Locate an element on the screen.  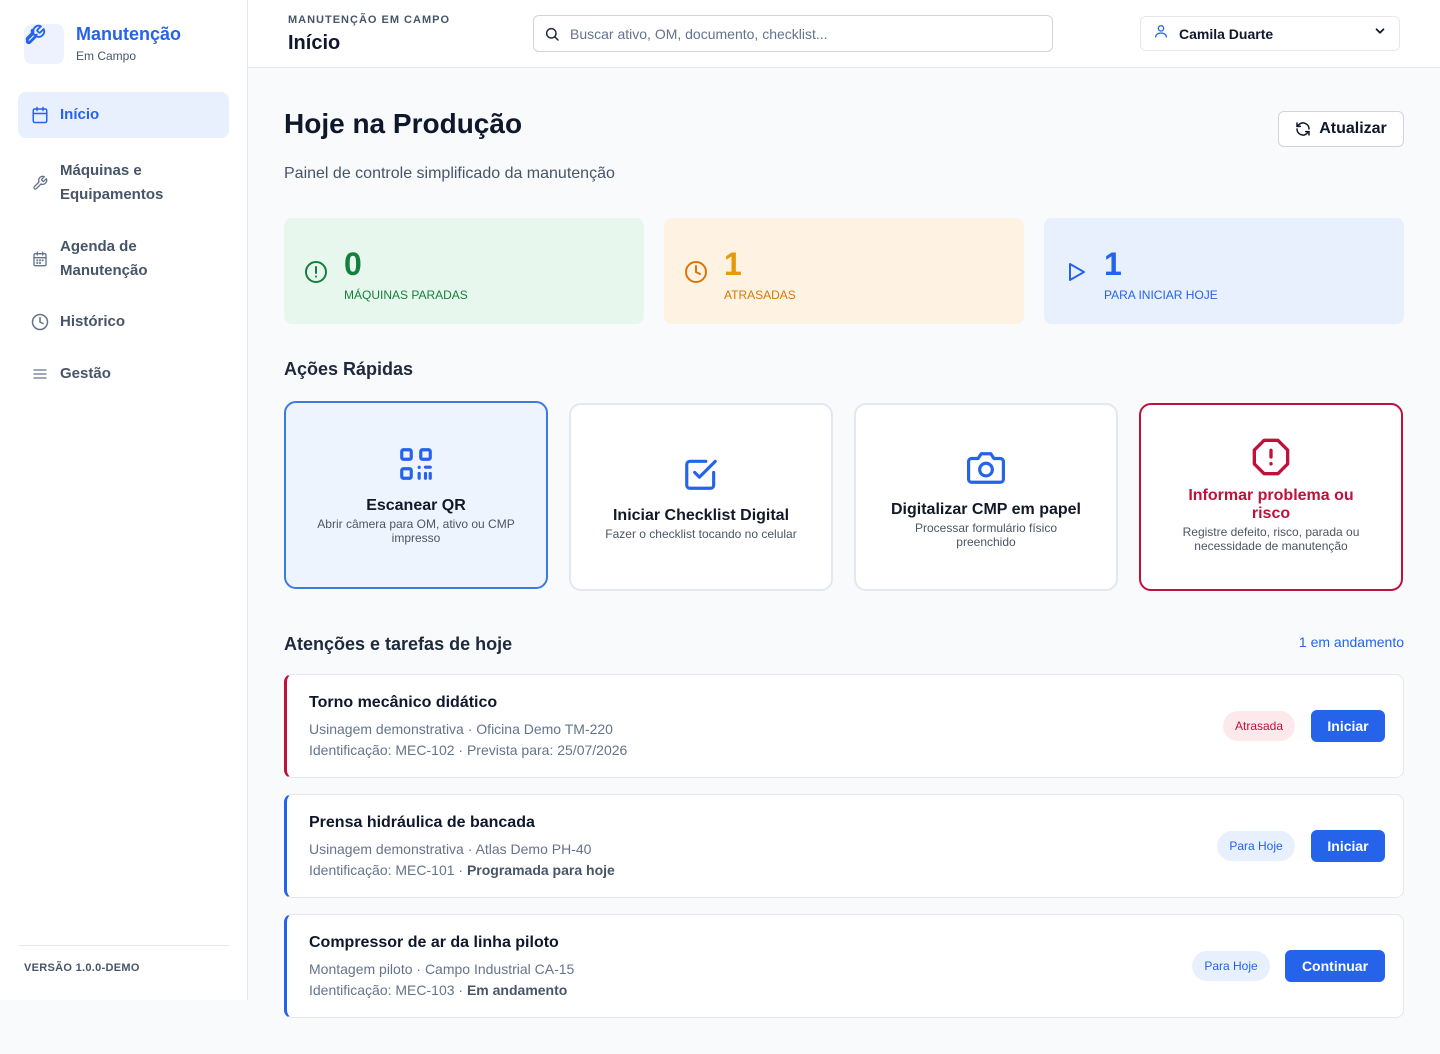
sidebar-item-label: Agenda de Manutenção is located at coordinates (104, 258).